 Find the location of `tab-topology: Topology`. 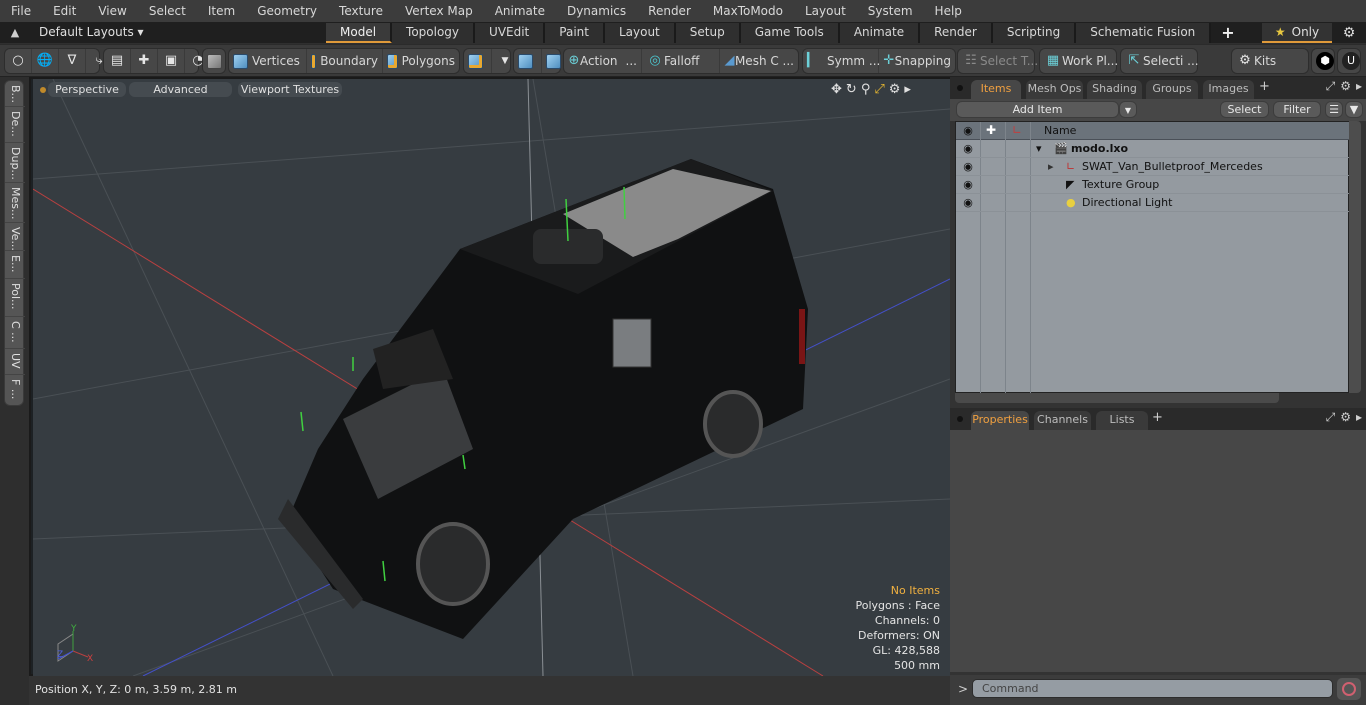

tab-topology: Topology is located at coordinates (434, 33).